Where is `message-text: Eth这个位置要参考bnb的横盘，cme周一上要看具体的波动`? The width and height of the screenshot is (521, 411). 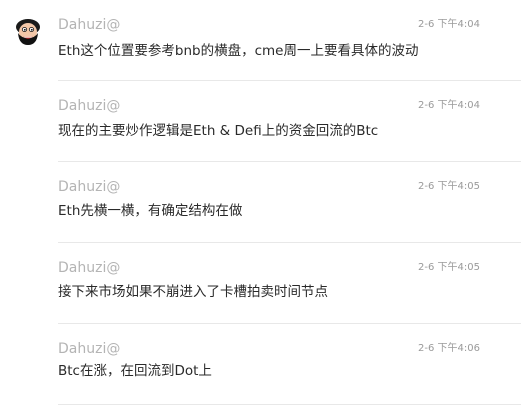 message-text: Eth这个位置要参考bnb的横盘，cme周一上要看具体的波动 is located at coordinates (238, 51).